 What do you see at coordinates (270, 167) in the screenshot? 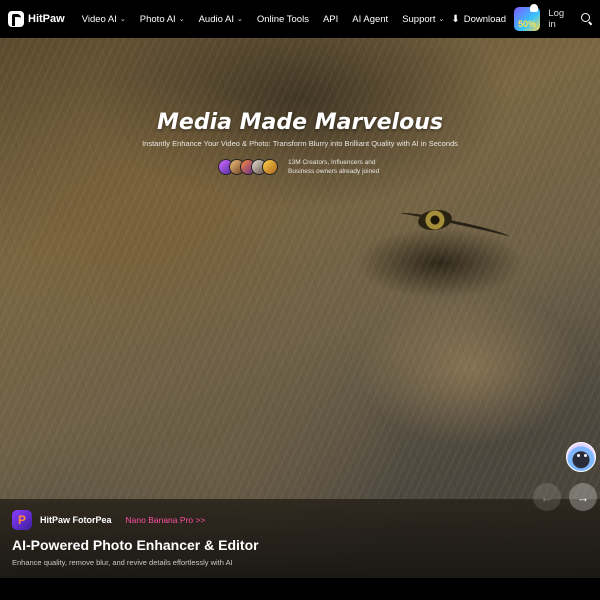
I see `avatar` at bounding box center [270, 167].